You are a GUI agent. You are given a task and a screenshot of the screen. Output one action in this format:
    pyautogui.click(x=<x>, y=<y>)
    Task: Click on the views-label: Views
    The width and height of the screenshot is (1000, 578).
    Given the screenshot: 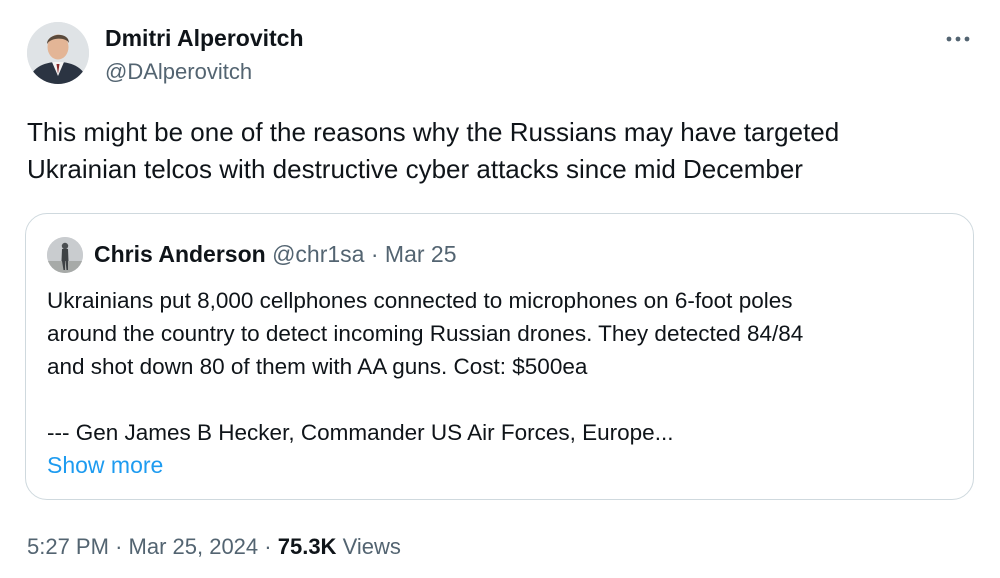 What is the action you would take?
    pyautogui.click(x=371, y=546)
    